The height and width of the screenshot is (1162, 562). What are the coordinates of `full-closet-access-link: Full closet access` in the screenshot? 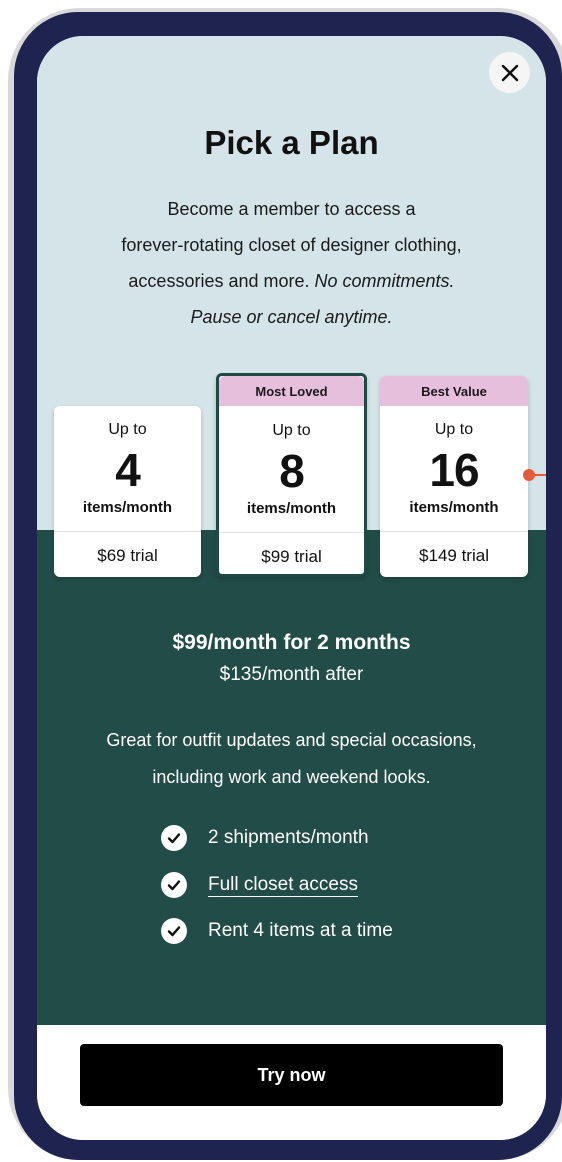 It's located at (283, 885).